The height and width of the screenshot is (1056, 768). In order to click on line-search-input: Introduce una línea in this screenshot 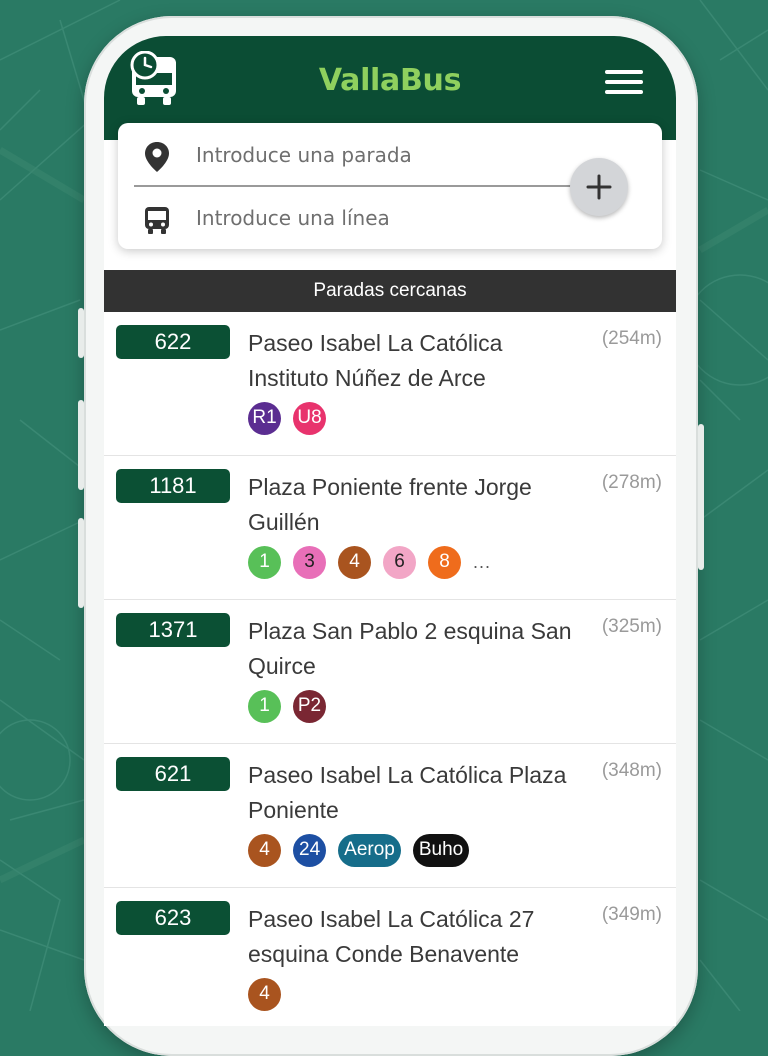, I will do `click(348, 218)`.